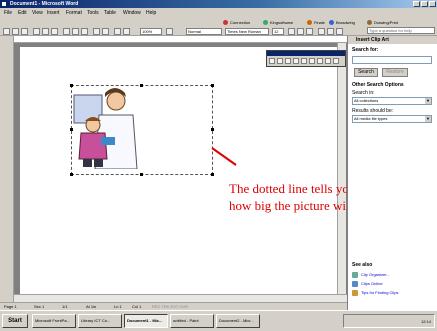 This screenshot has width=437, height=331. I want to click on picture-toolbar, so click(306, 58).